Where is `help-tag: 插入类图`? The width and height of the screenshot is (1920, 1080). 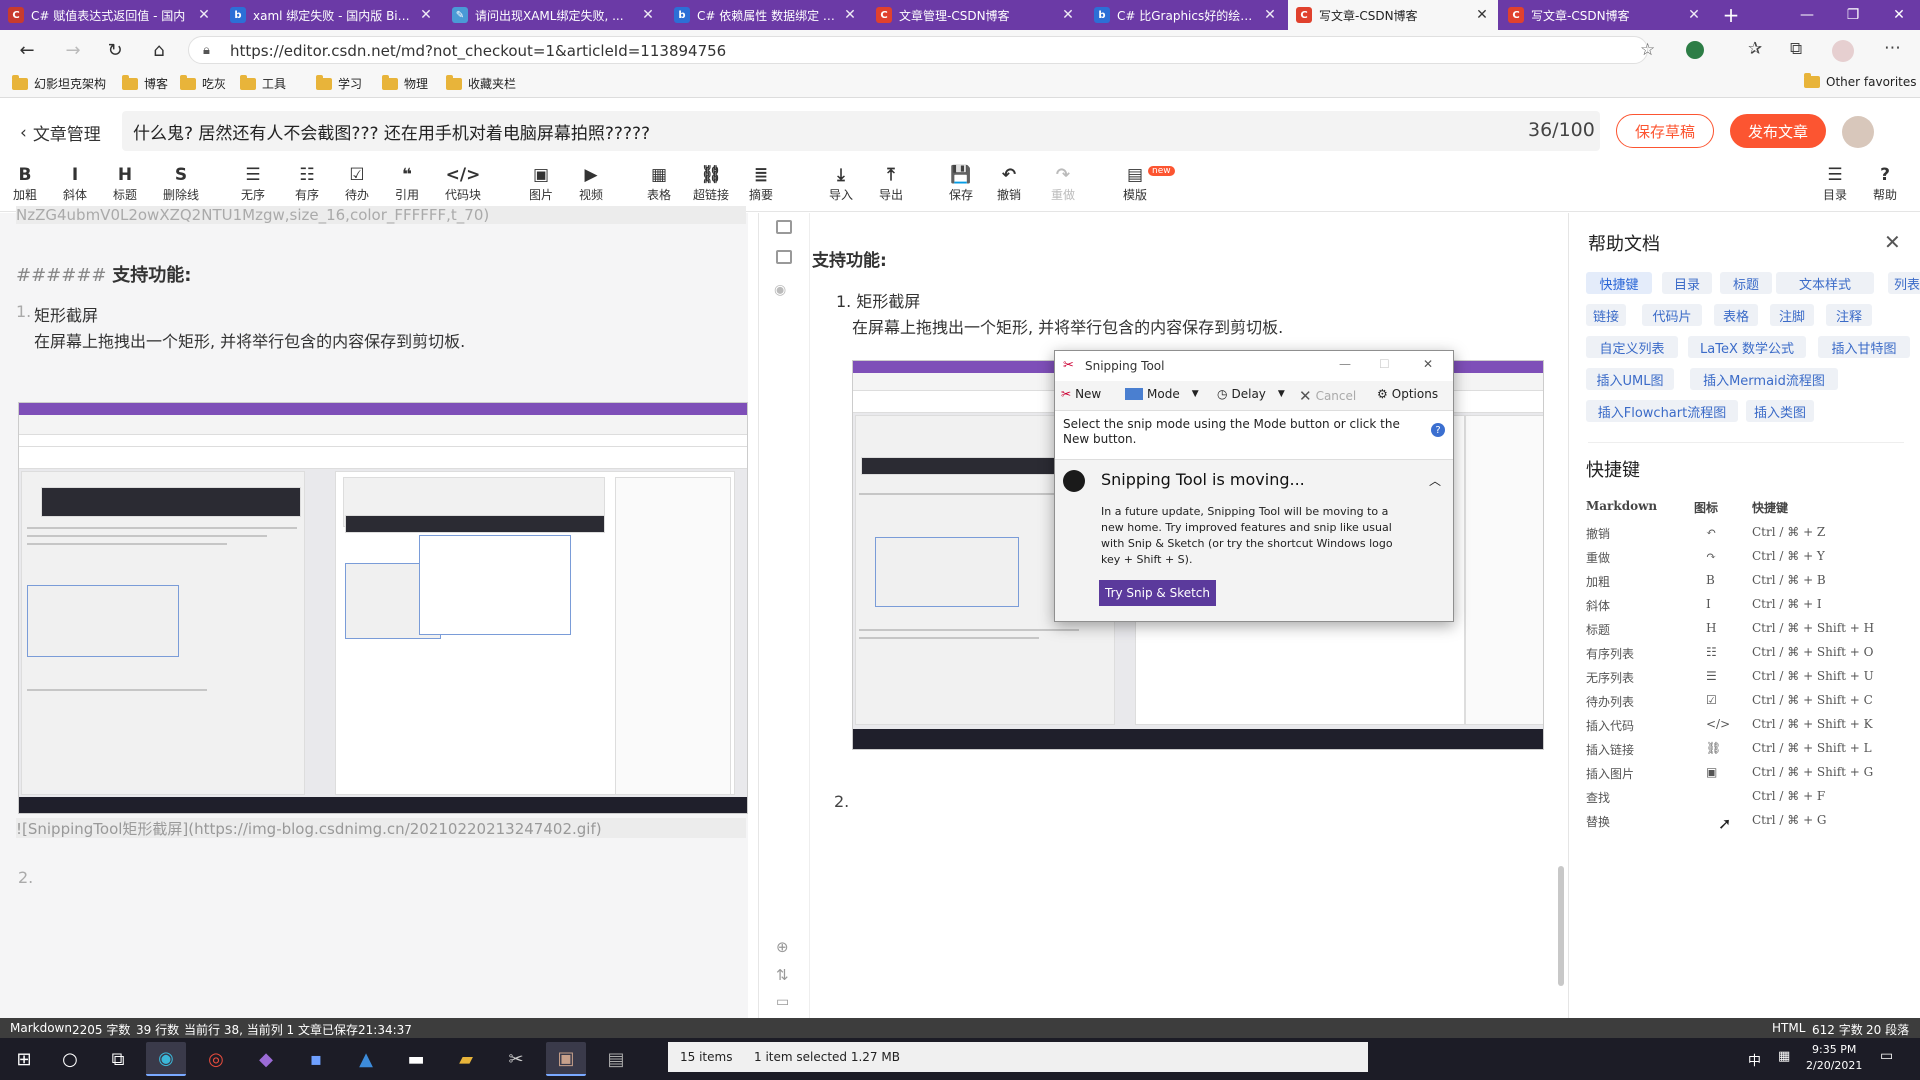 help-tag: 插入类图 is located at coordinates (1780, 411).